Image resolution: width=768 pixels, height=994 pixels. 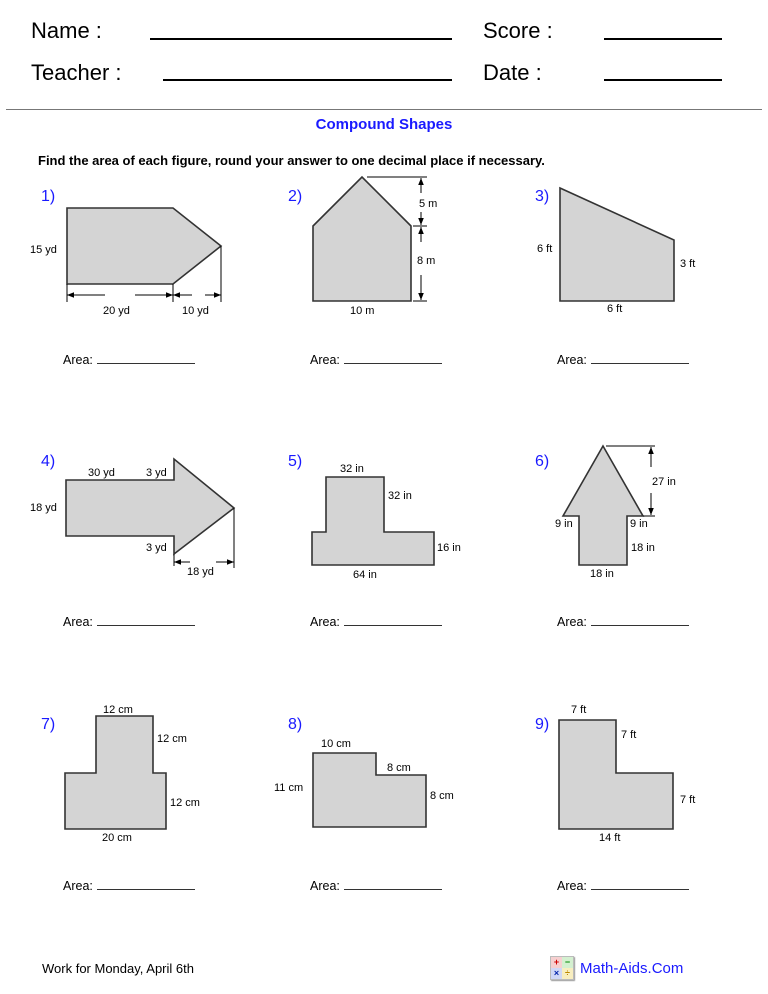 What do you see at coordinates (129, 886) in the screenshot?
I see `area-answer-7: Area:` at bounding box center [129, 886].